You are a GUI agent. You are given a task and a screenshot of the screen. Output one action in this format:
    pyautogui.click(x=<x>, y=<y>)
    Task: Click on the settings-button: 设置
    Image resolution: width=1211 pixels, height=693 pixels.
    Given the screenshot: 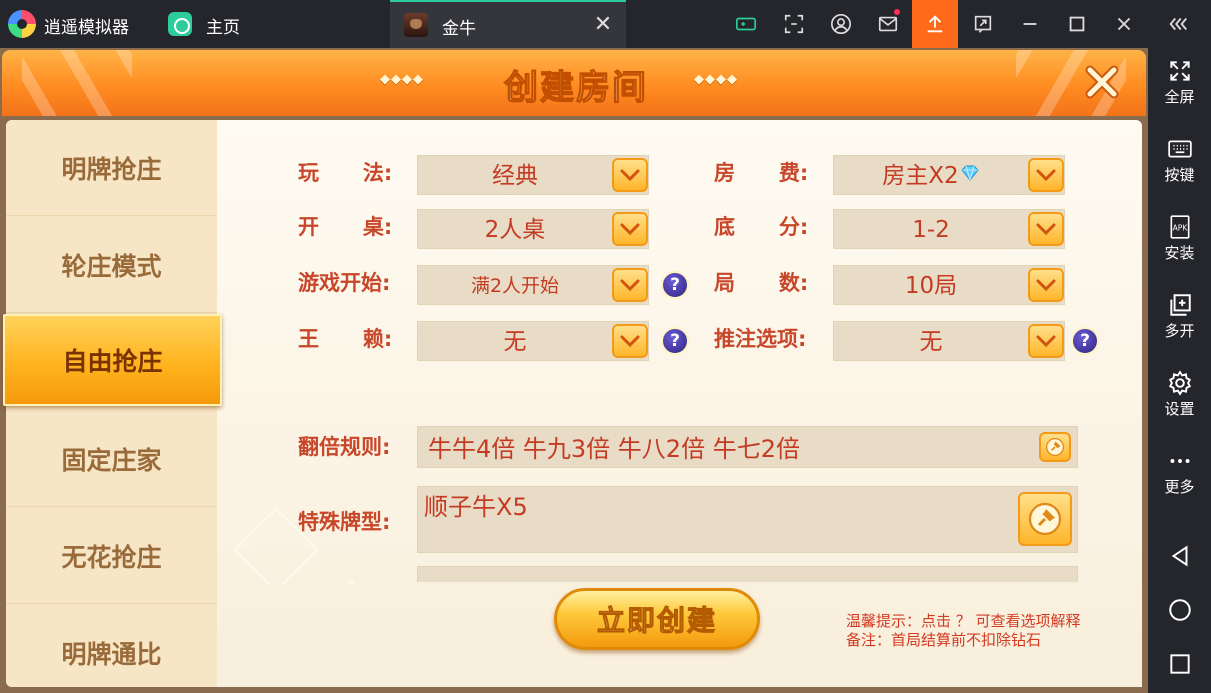 What is the action you would take?
    pyautogui.click(x=1179, y=395)
    